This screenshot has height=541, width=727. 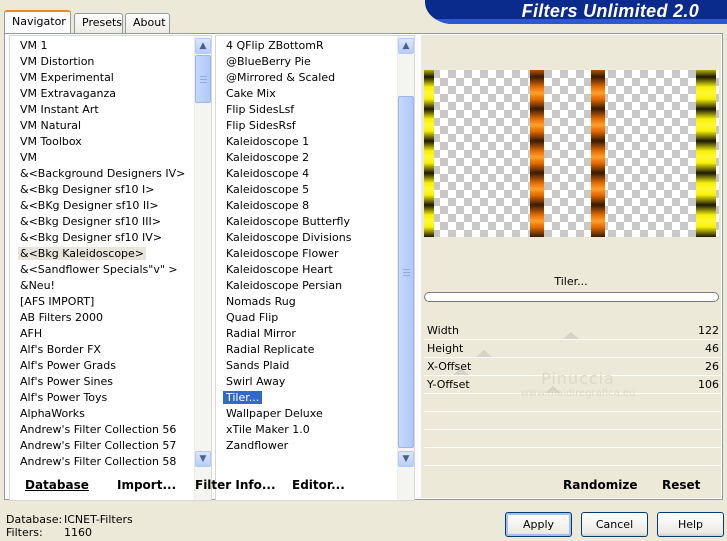 What do you see at coordinates (315, 190) in the screenshot?
I see `filter-item: Kaleidoscope 5` at bounding box center [315, 190].